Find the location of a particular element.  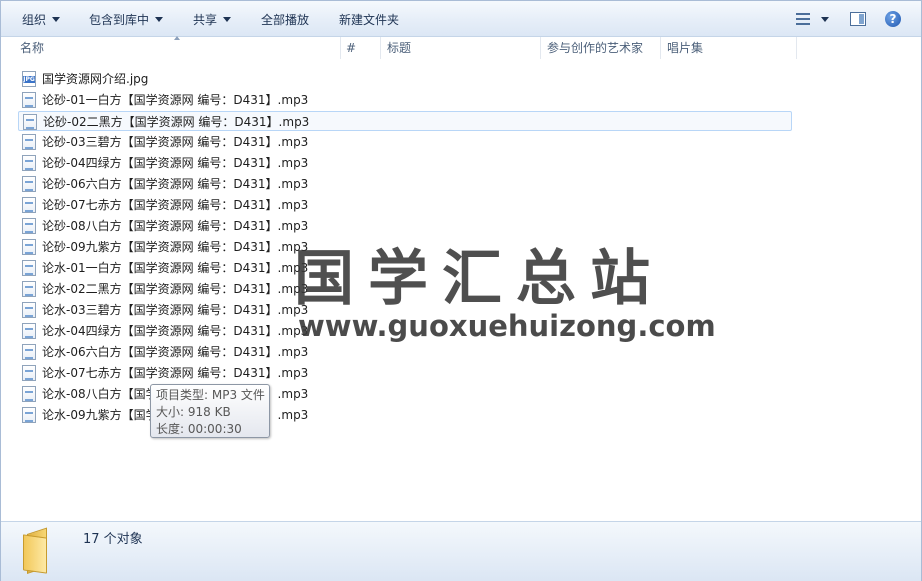

file-name: 论砂-03三碧方【国学资源网 编号：D431】.mp3 is located at coordinates (175, 142).